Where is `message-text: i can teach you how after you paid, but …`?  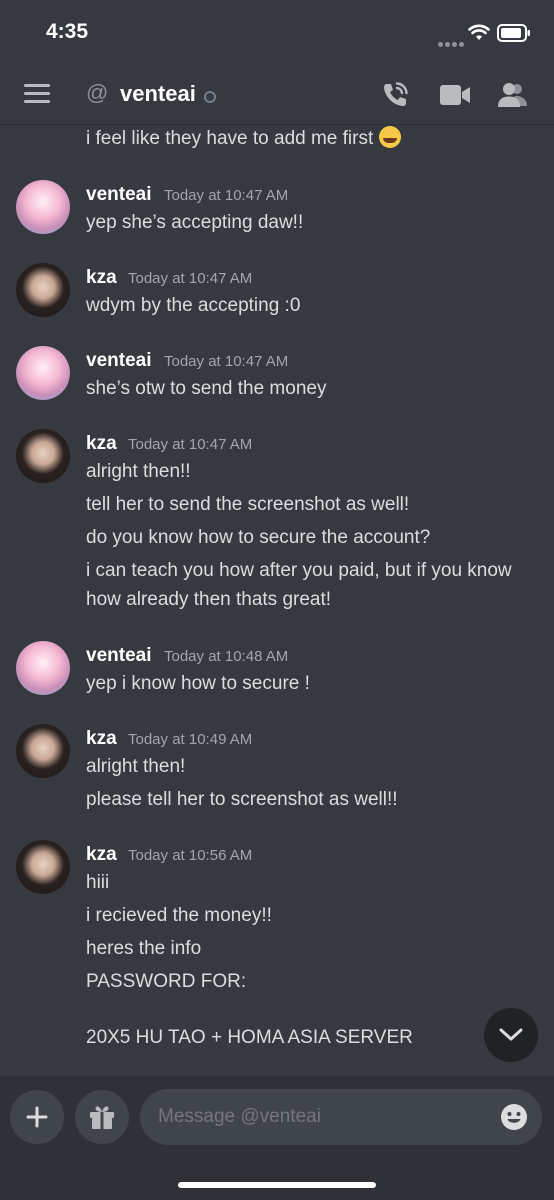
message-text: i can teach you how after you paid, but … is located at coordinates (299, 570).